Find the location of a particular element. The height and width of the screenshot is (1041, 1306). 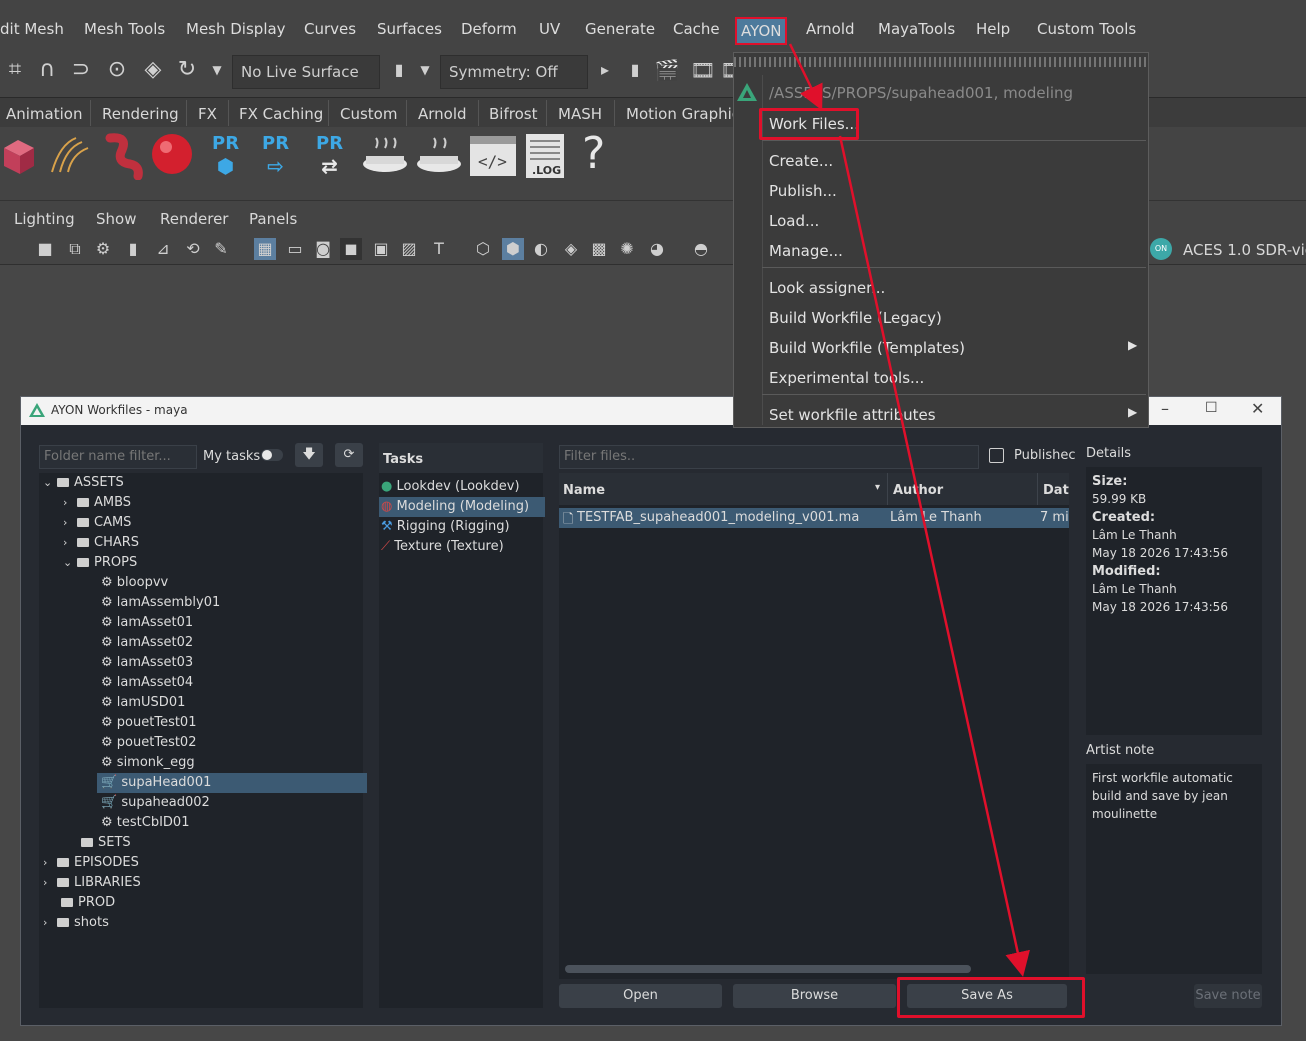

bake-pie-alt-icon is located at coordinates (439, 157).